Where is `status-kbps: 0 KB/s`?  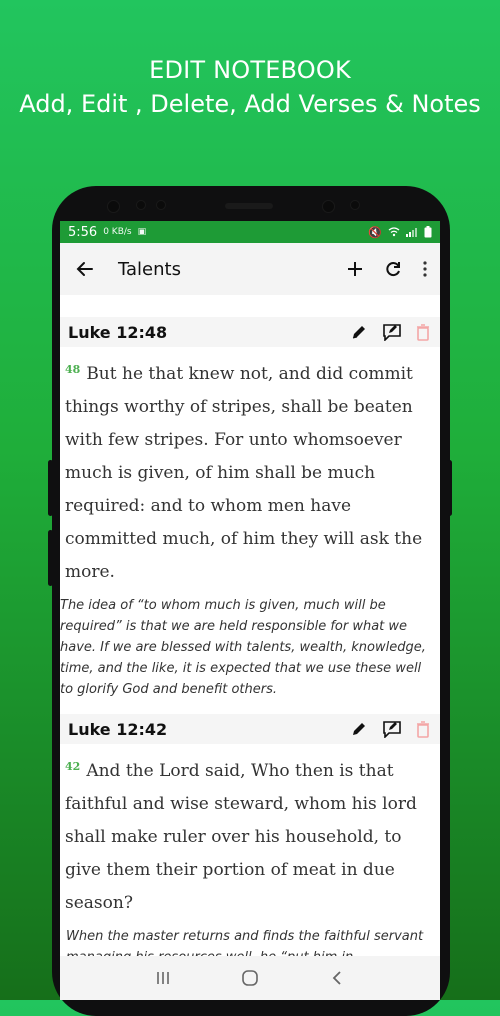 status-kbps: 0 KB/s is located at coordinates (117, 232).